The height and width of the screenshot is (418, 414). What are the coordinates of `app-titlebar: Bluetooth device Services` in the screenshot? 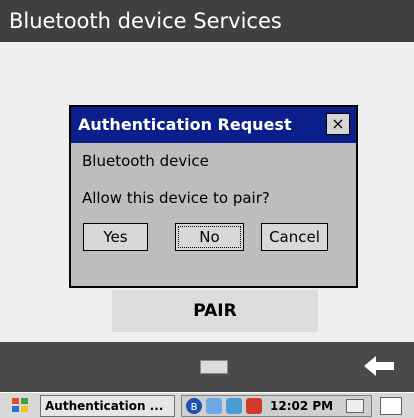 It's located at (207, 21).